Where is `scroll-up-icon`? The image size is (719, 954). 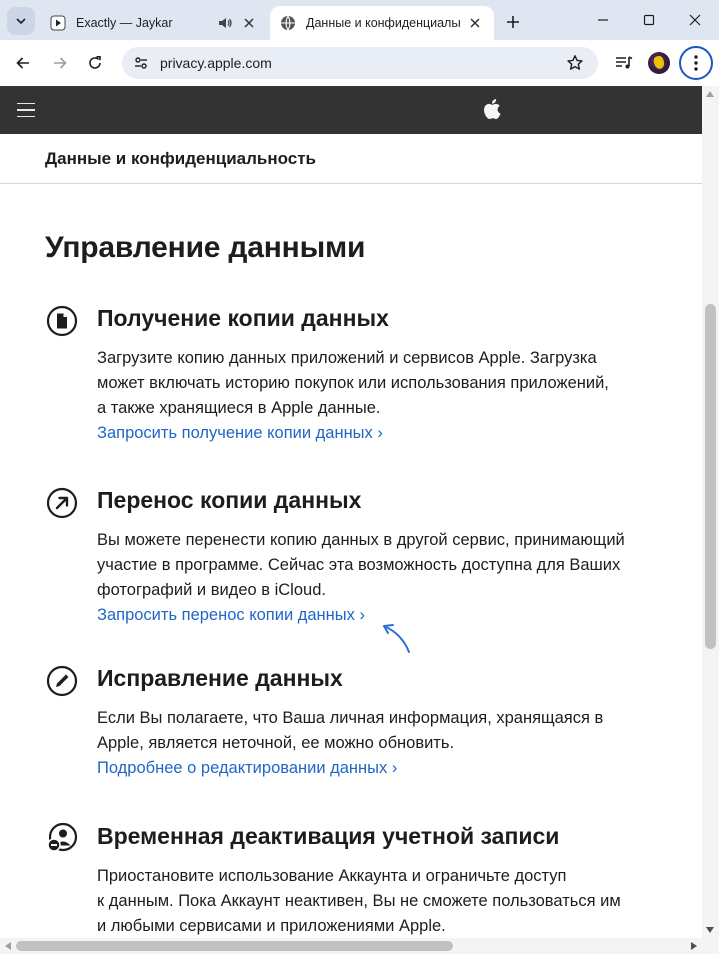
scroll-up-icon is located at coordinates (710, 94).